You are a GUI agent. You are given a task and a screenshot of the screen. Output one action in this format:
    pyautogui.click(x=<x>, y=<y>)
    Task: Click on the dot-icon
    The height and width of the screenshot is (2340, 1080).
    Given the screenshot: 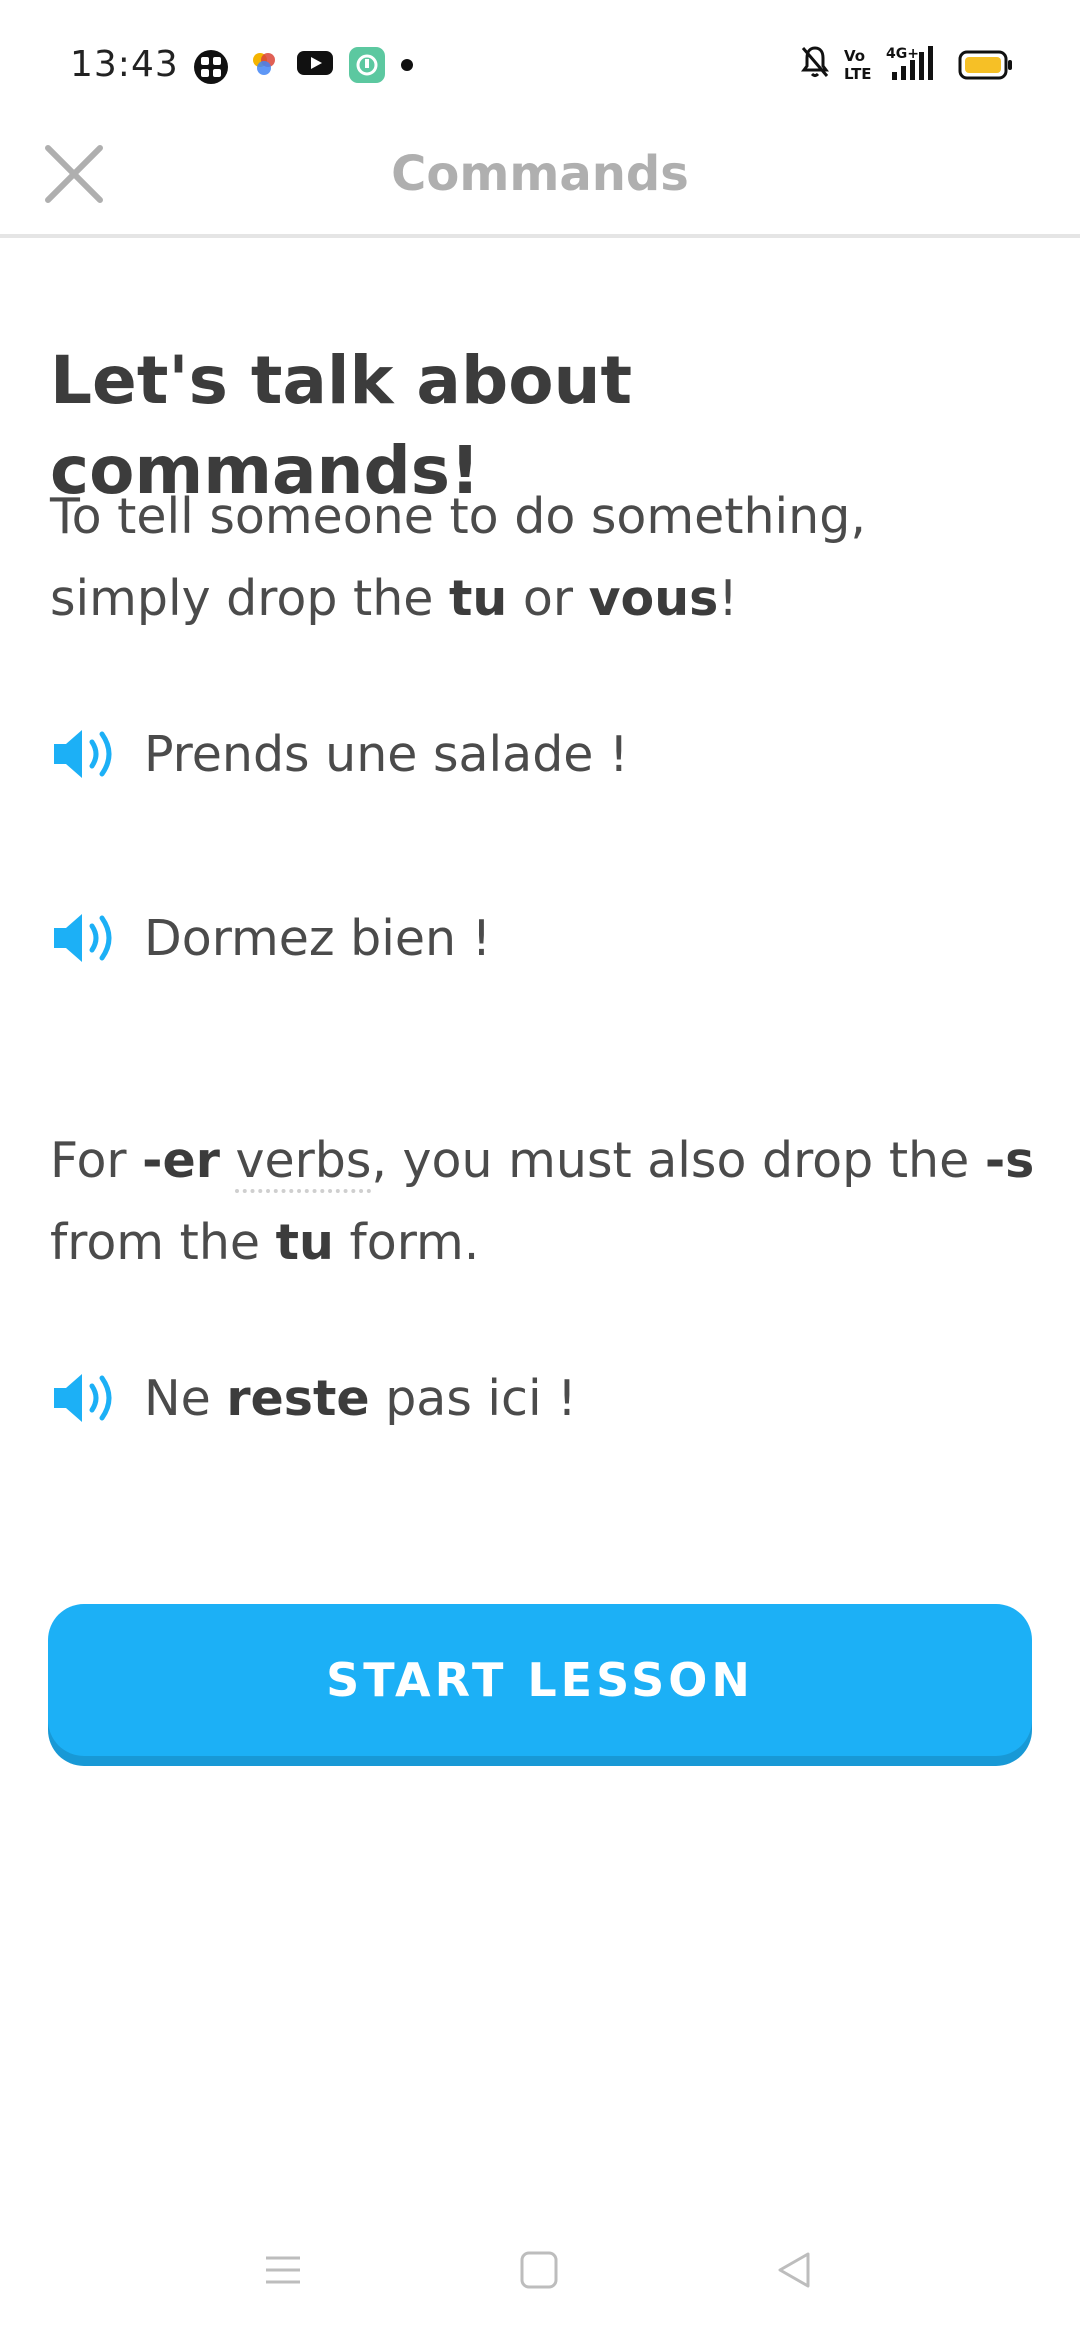 What is the action you would take?
    pyautogui.click(x=407, y=65)
    